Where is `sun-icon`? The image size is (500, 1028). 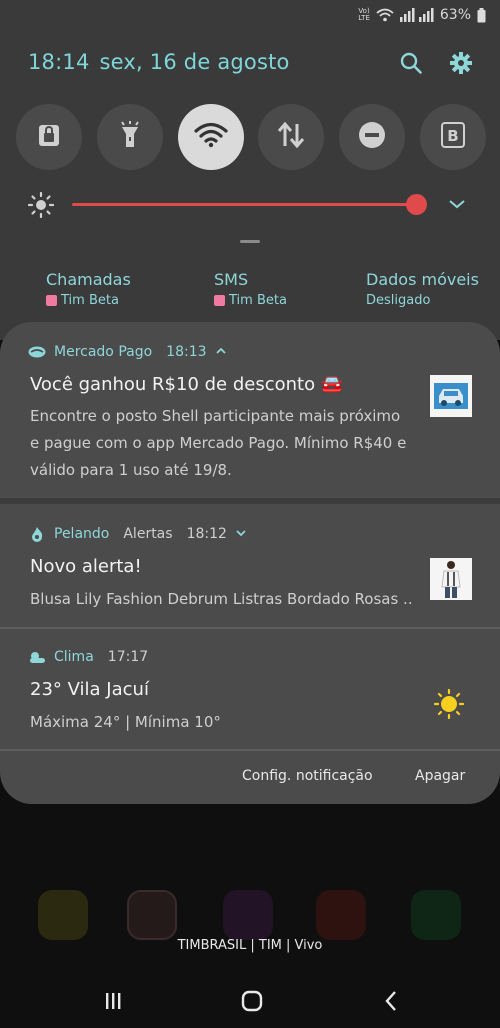
sun-icon is located at coordinates (449, 705).